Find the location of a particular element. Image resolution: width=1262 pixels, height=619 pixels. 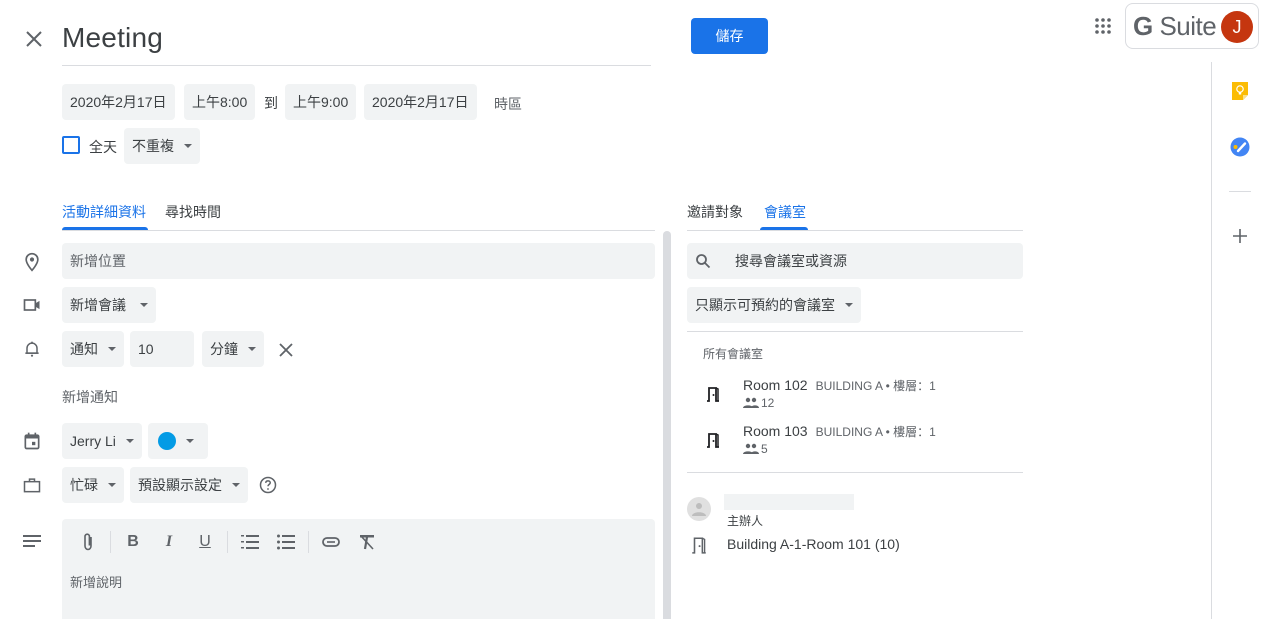

italic-button: I is located at coordinates (169, 542).